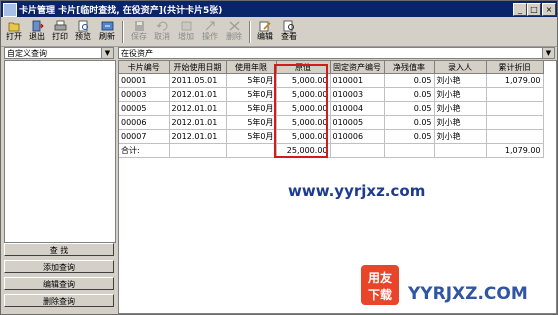 Image resolution: width=558 pixels, height=315 pixels. I want to click on undo-icon, so click(161, 26).